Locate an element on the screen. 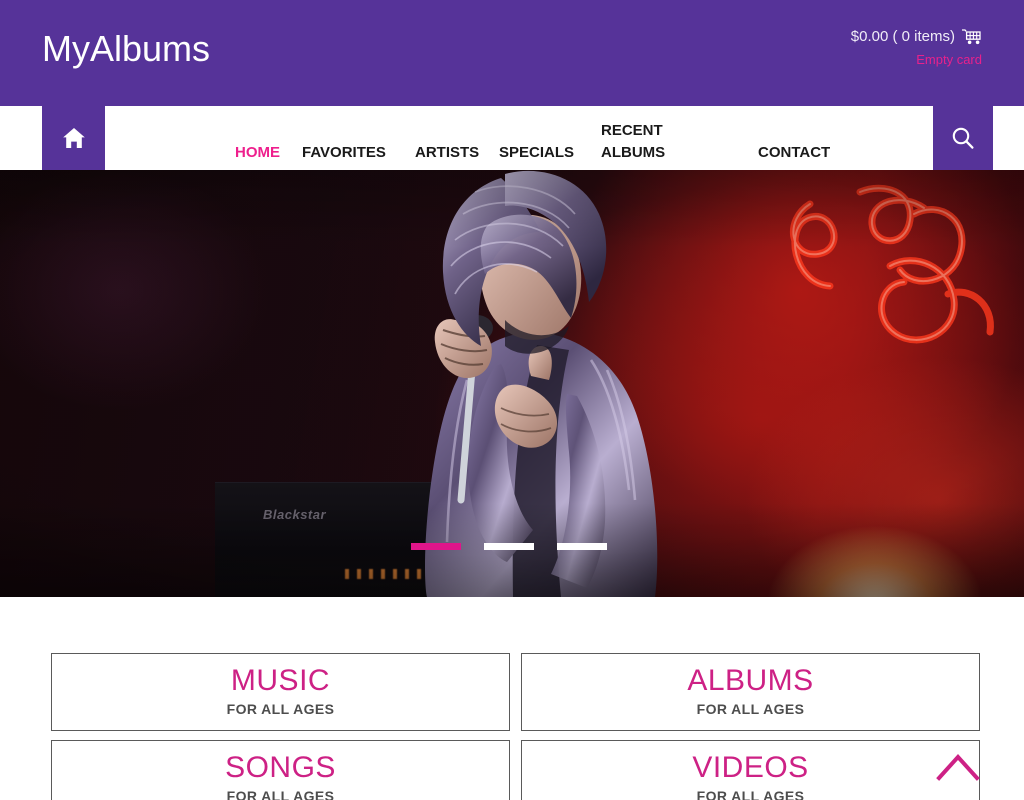 The width and height of the screenshot is (1024, 800). nav-item-home: HOME is located at coordinates (265, 153).